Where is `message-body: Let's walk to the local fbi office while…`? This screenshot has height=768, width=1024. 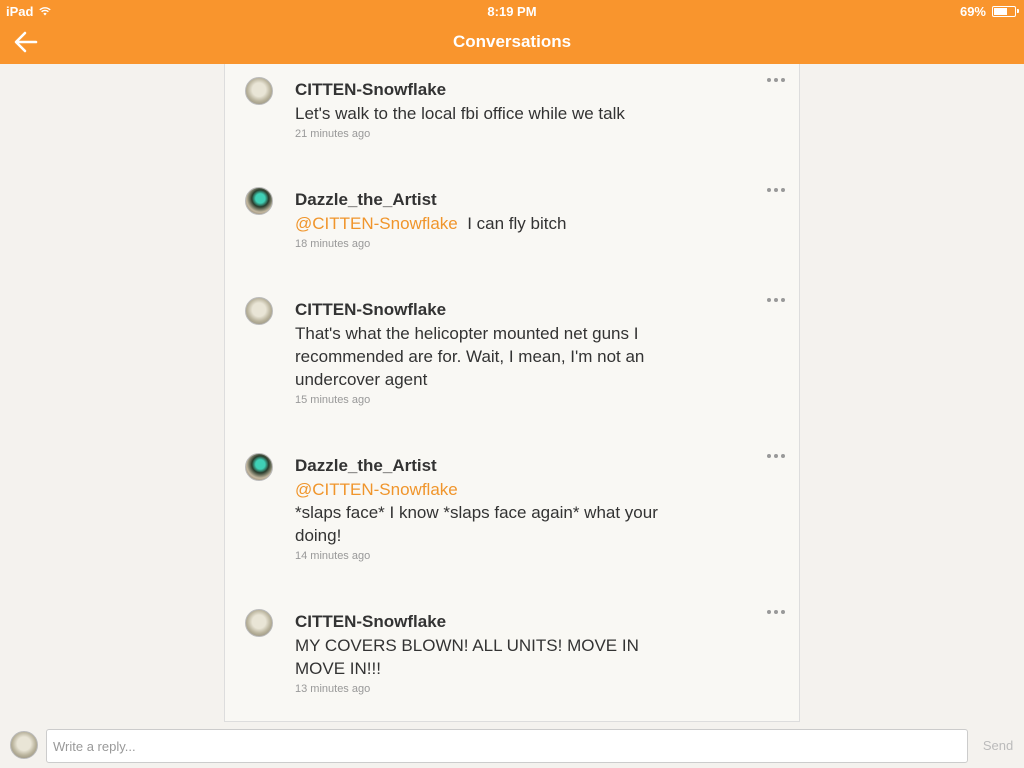 message-body: Let's walk to the local fbi office while… is located at coordinates (460, 113).